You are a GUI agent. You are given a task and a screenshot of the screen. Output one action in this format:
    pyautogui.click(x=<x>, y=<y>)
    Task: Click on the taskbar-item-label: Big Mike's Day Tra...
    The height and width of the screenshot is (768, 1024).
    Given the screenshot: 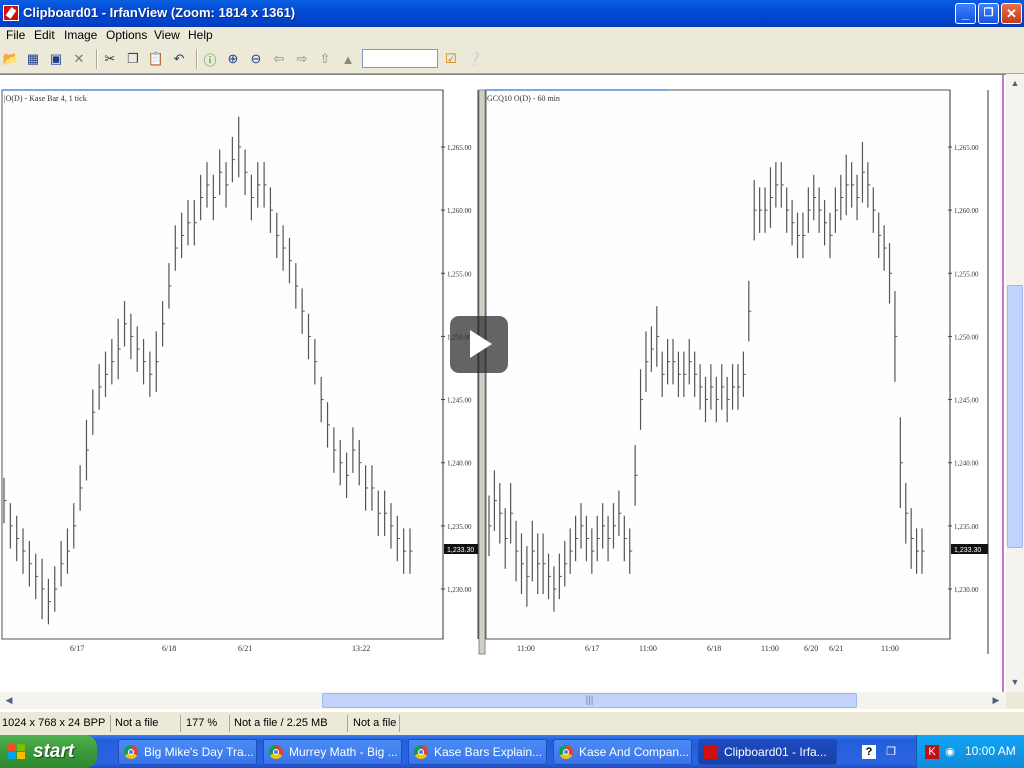 What is the action you would take?
    pyautogui.click(x=199, y=752)
    